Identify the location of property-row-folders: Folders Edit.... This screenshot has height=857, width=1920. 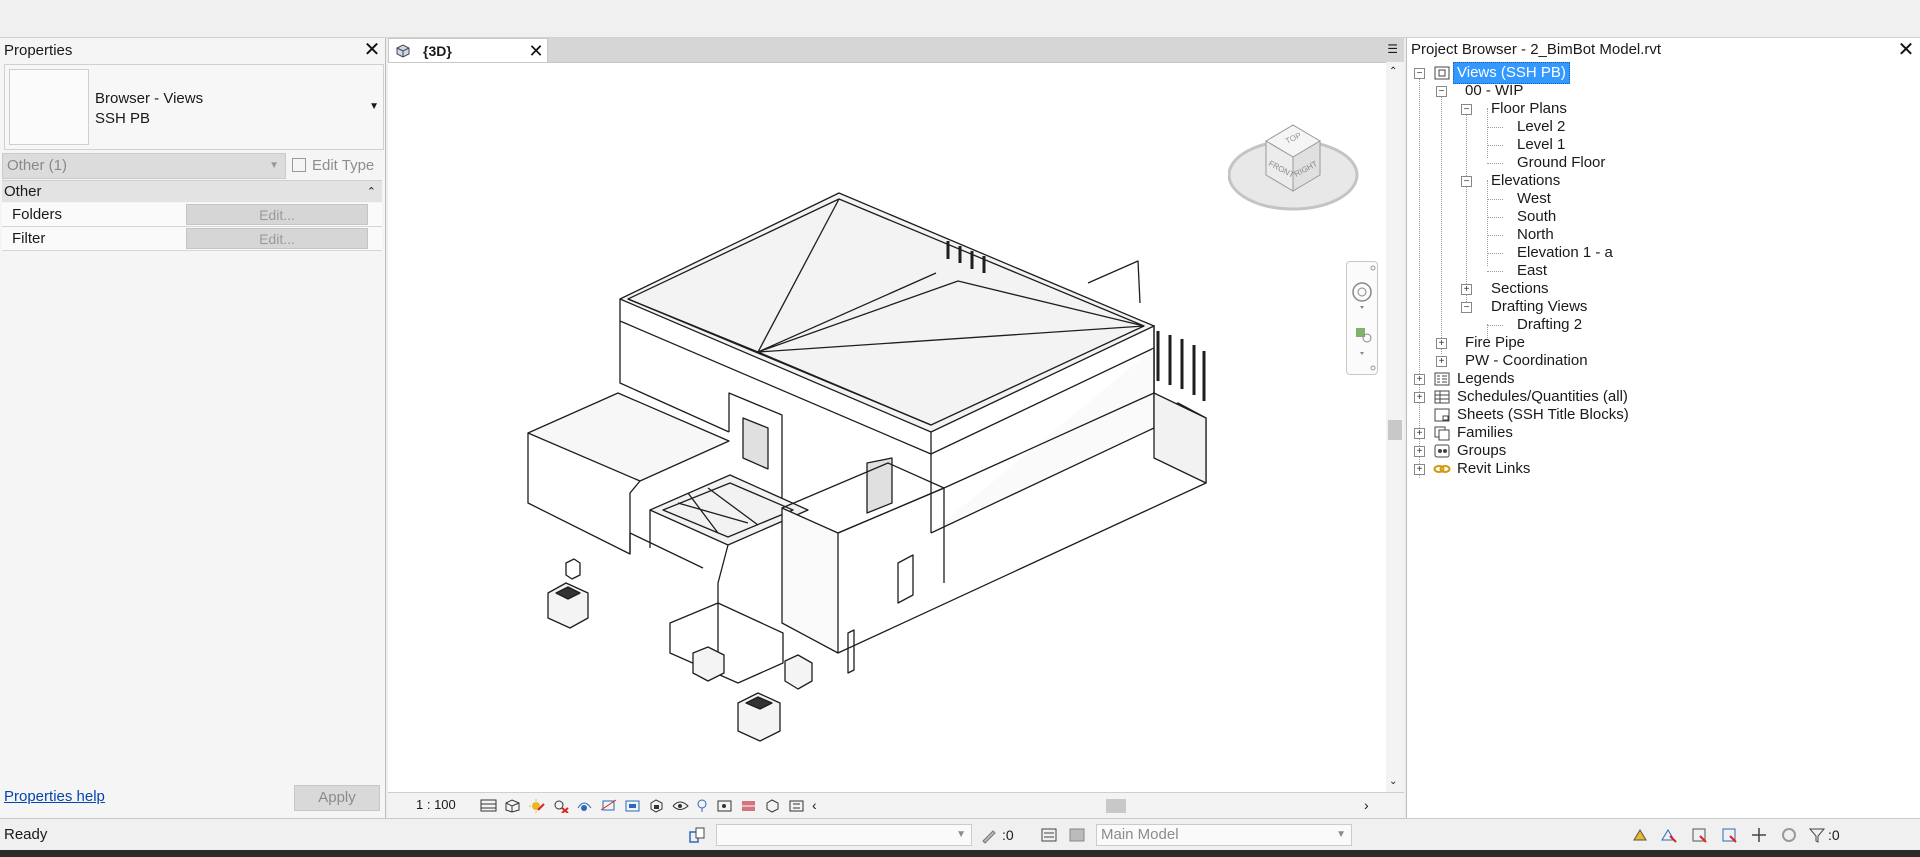
(192, 215).